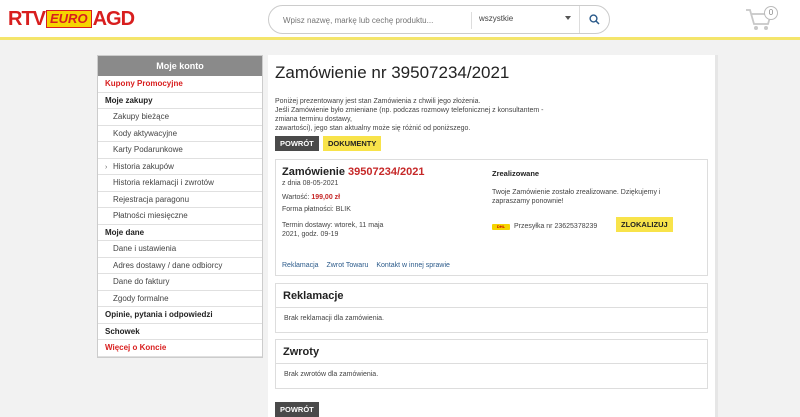 The height and width of the screenshot is (417, 800). What do you see at coordinates (27, 18) in the screenshot?
I see `logo-rtv: RTV` at bounding box center [27, 18].